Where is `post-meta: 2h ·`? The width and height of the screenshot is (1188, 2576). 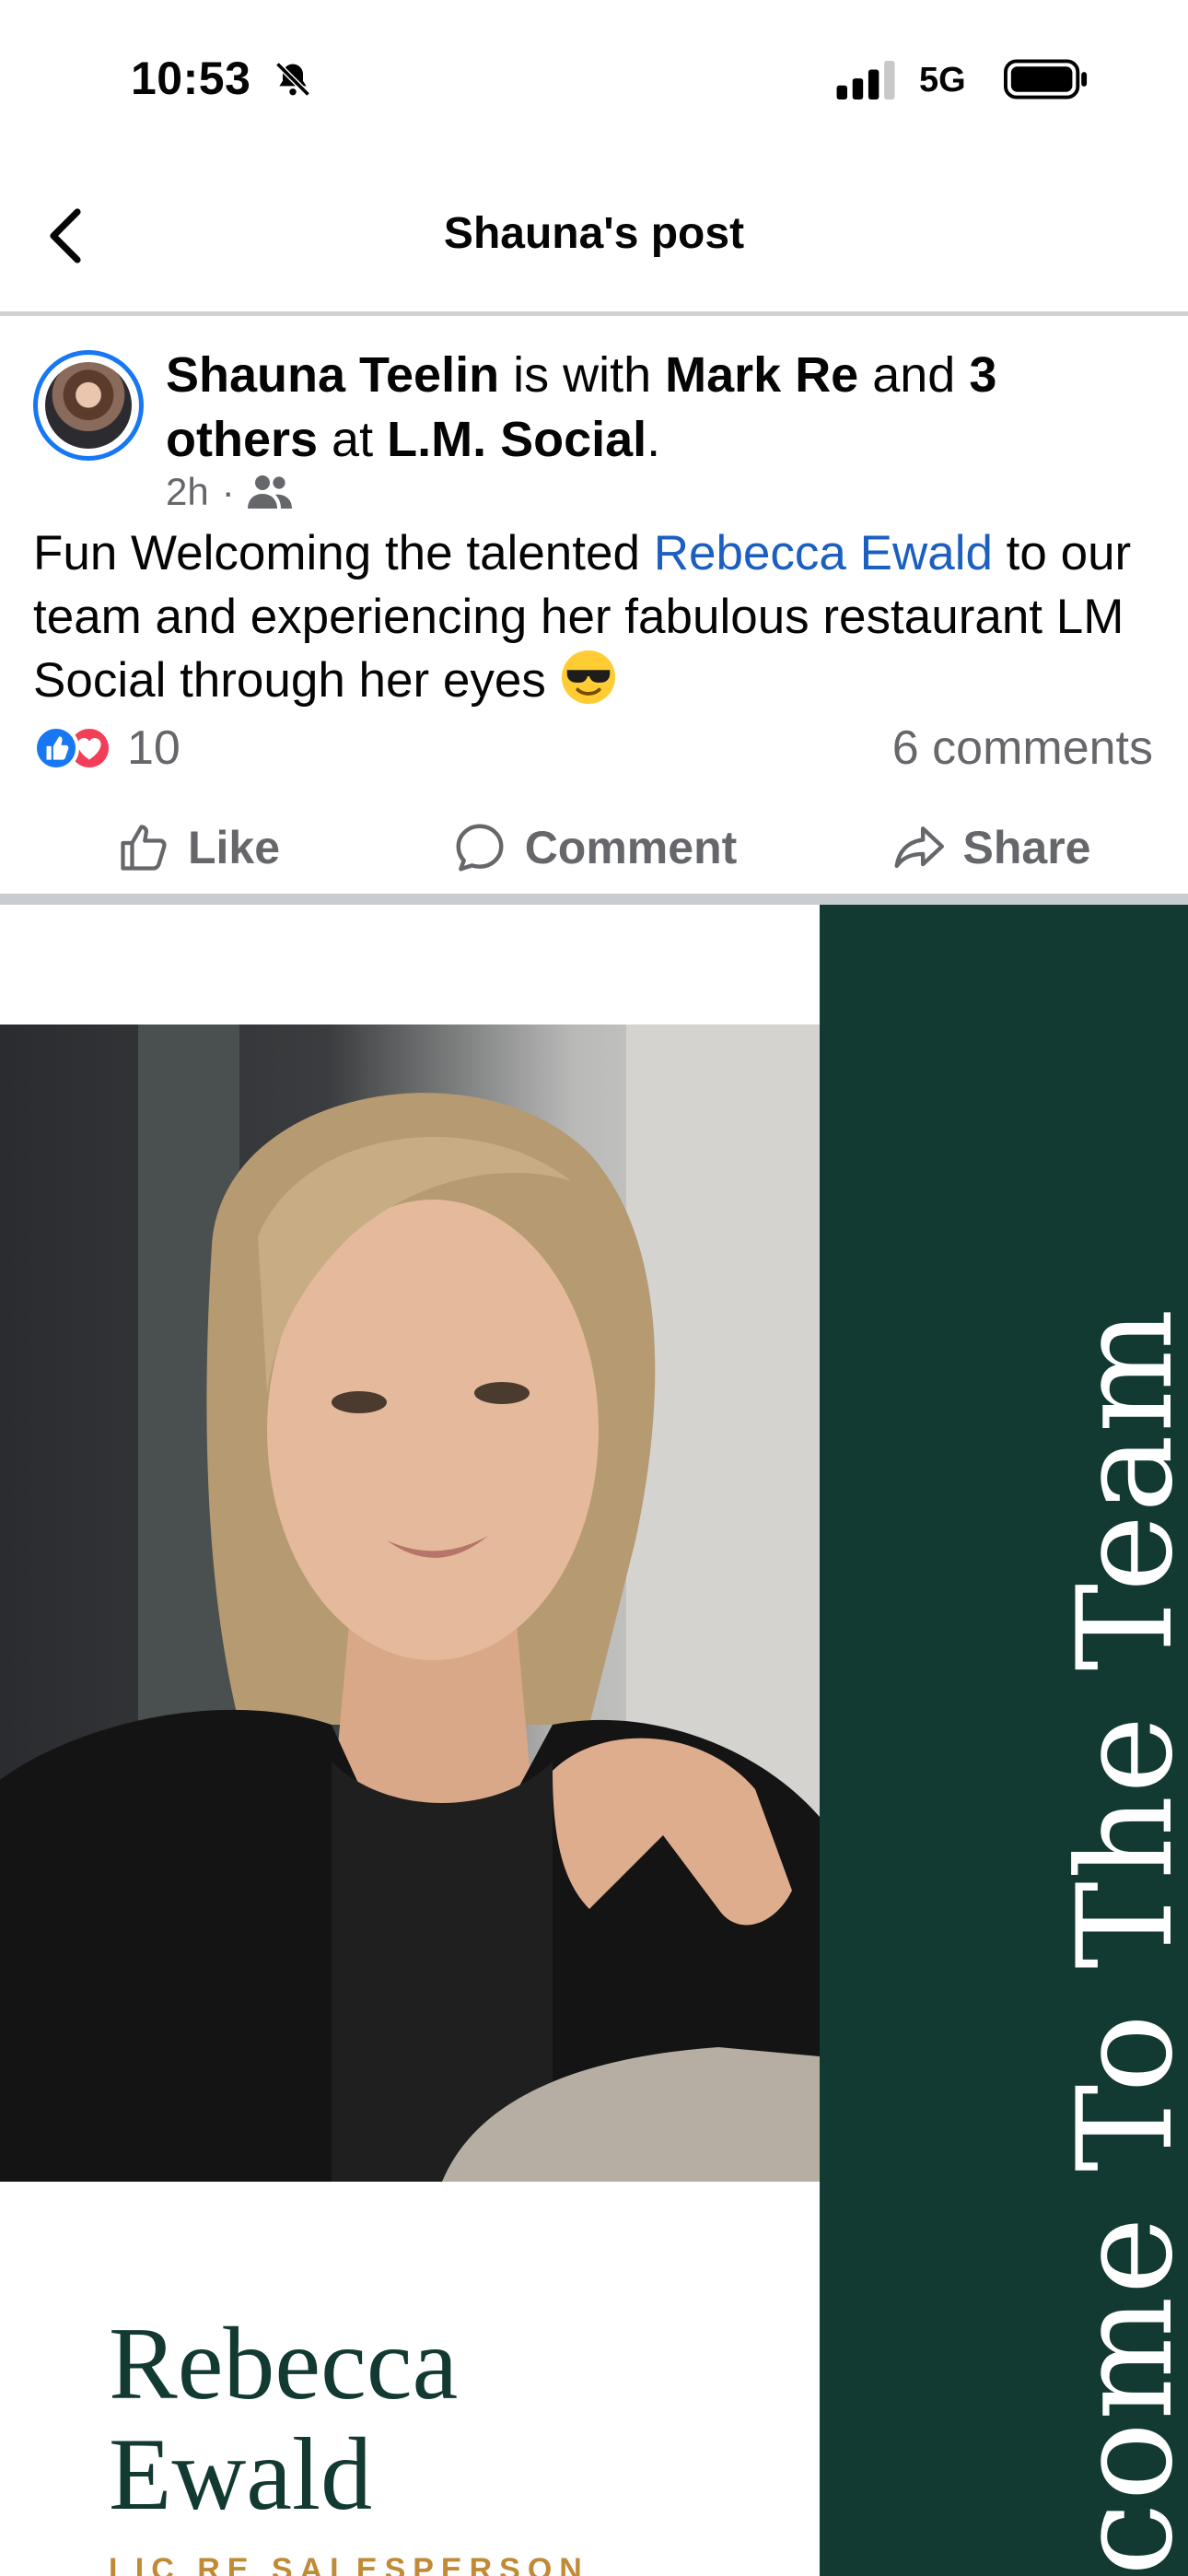
post-meta: 2h · is located at coordinates (229, 492).